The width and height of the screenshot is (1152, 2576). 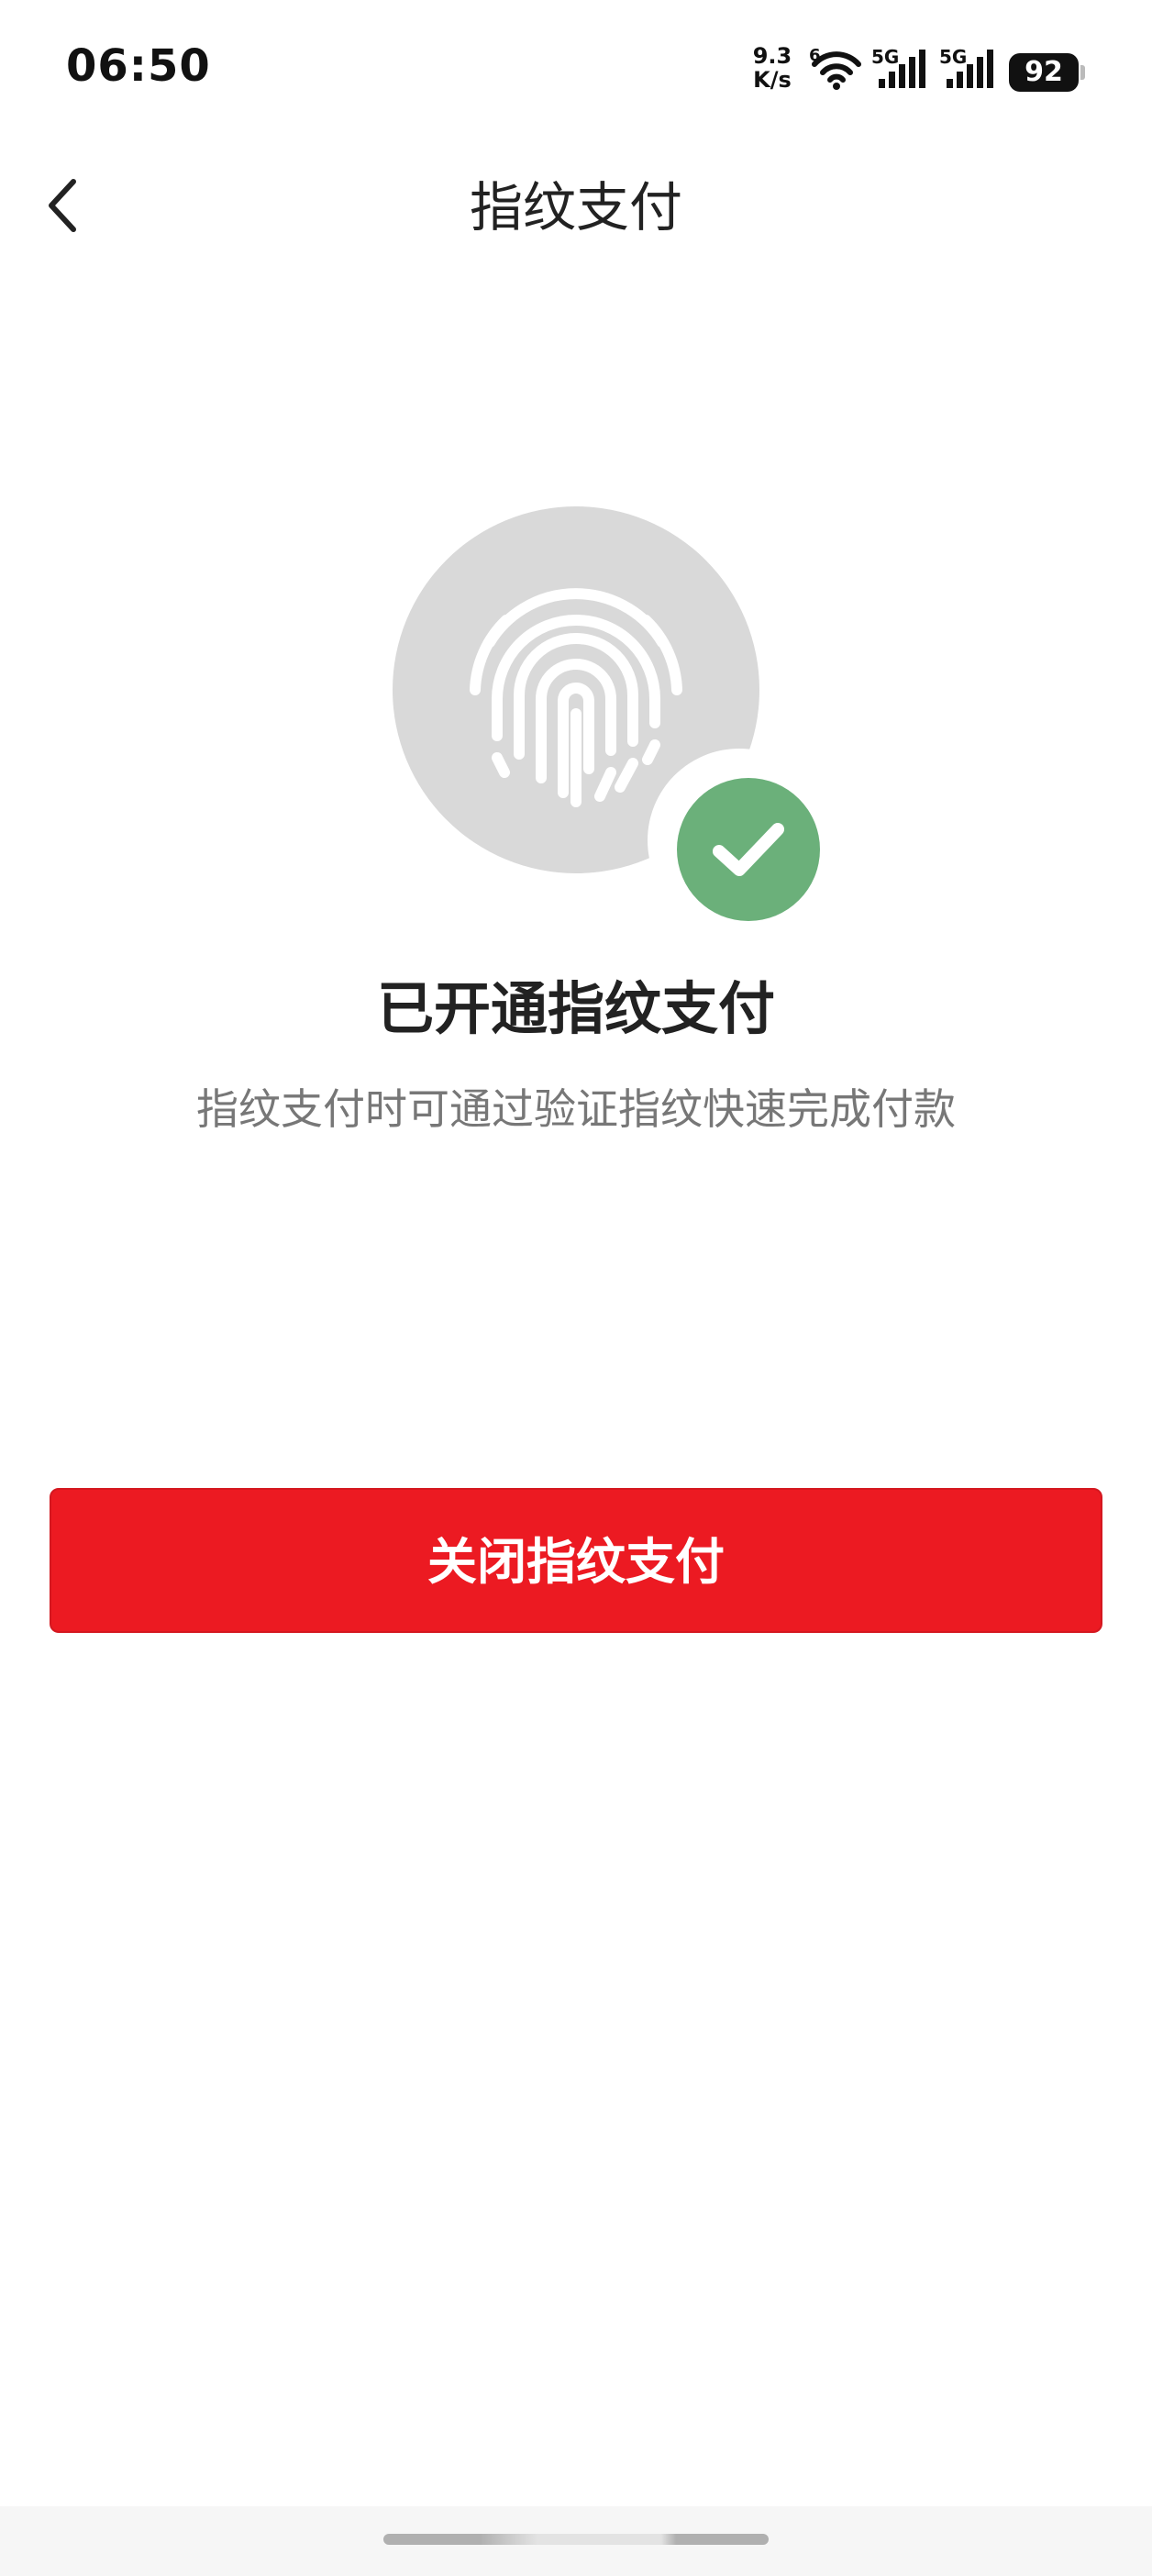 I want to click on wifi-6-label: 6, so click(x=815, y=55).